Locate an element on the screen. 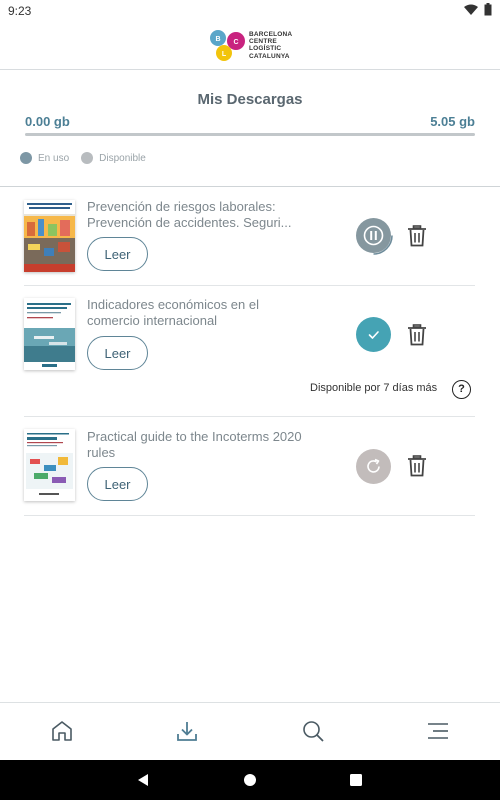 This screenshot has height=800, width=500. legend-available: Disponible is located at coordinates (113, 158).